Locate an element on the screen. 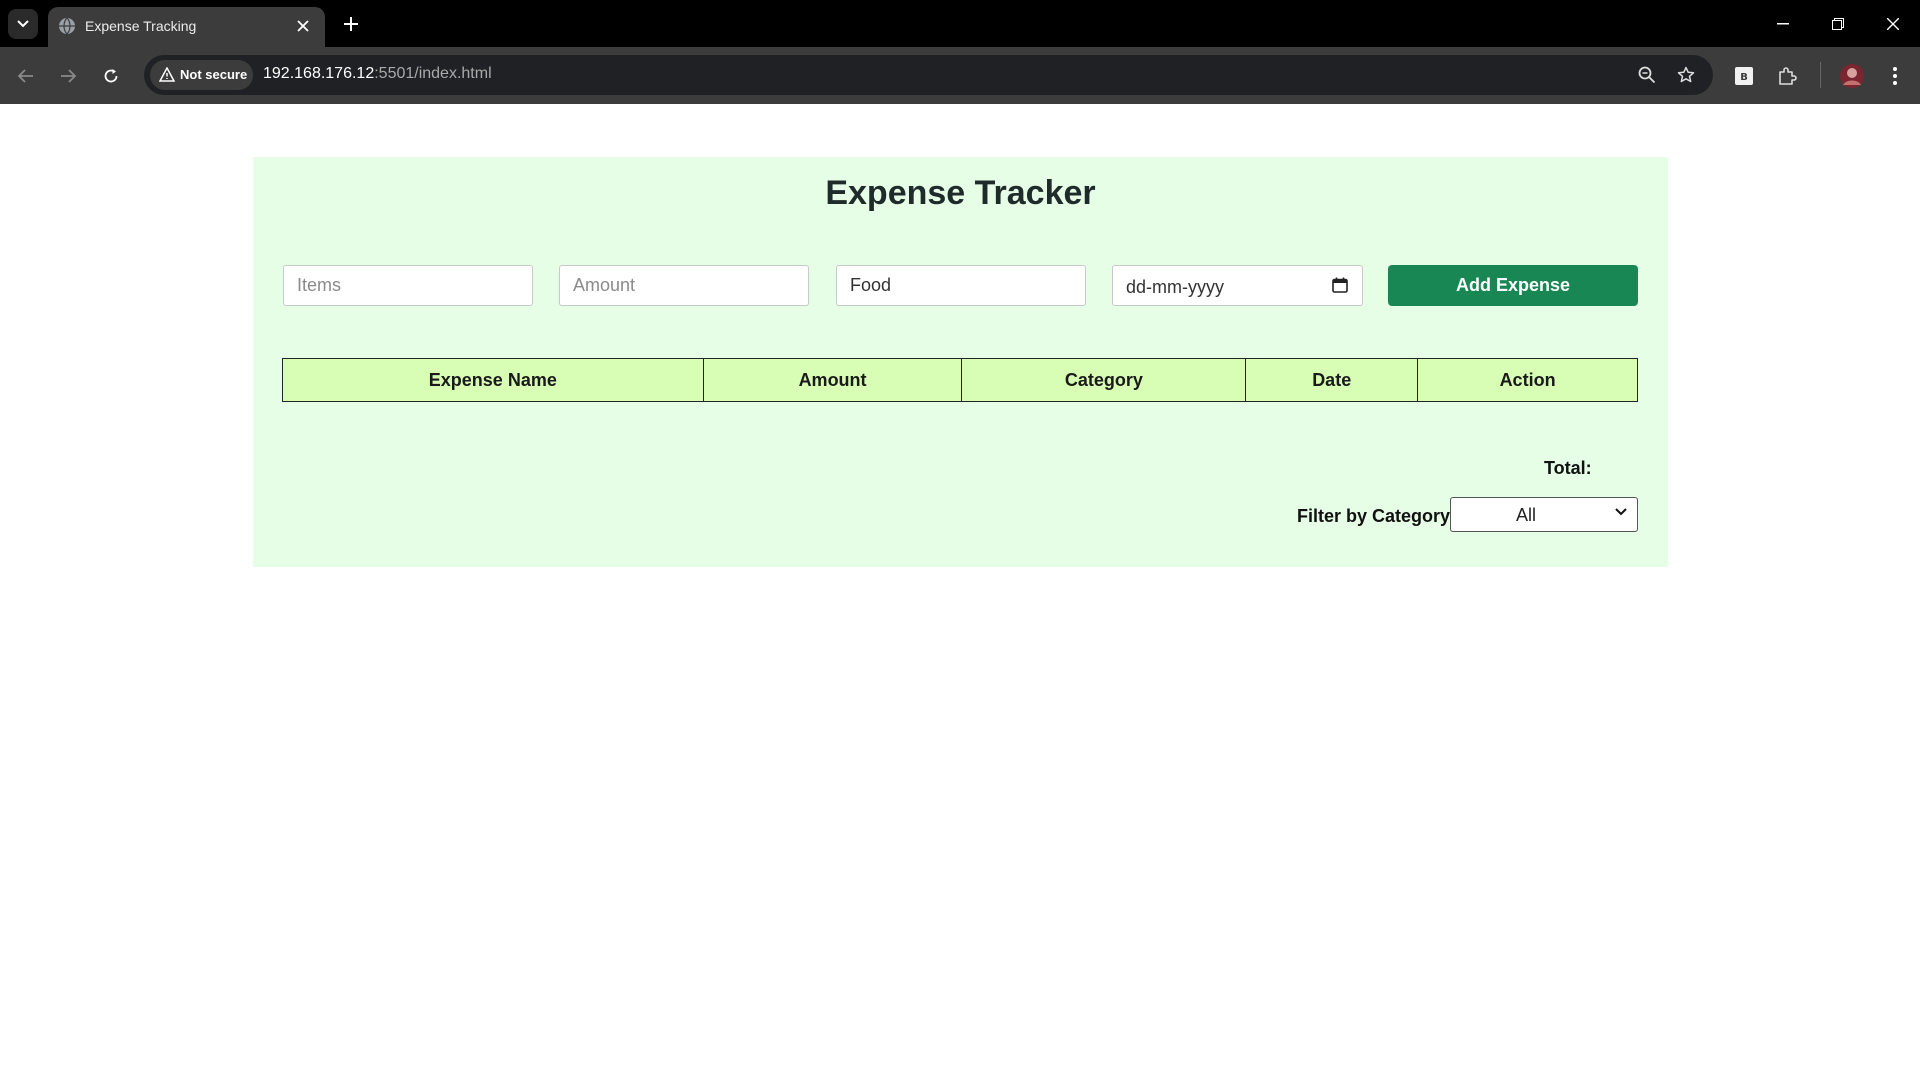 The image size is (1920, 1080). tab-close-icon is located at coordinates (303, 26).